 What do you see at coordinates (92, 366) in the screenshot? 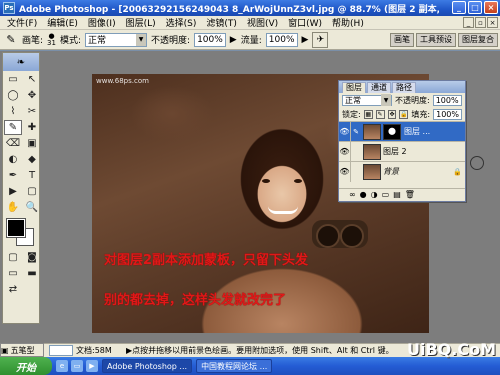
I see `media-icon: ▶` at bounding box center [92, 366].